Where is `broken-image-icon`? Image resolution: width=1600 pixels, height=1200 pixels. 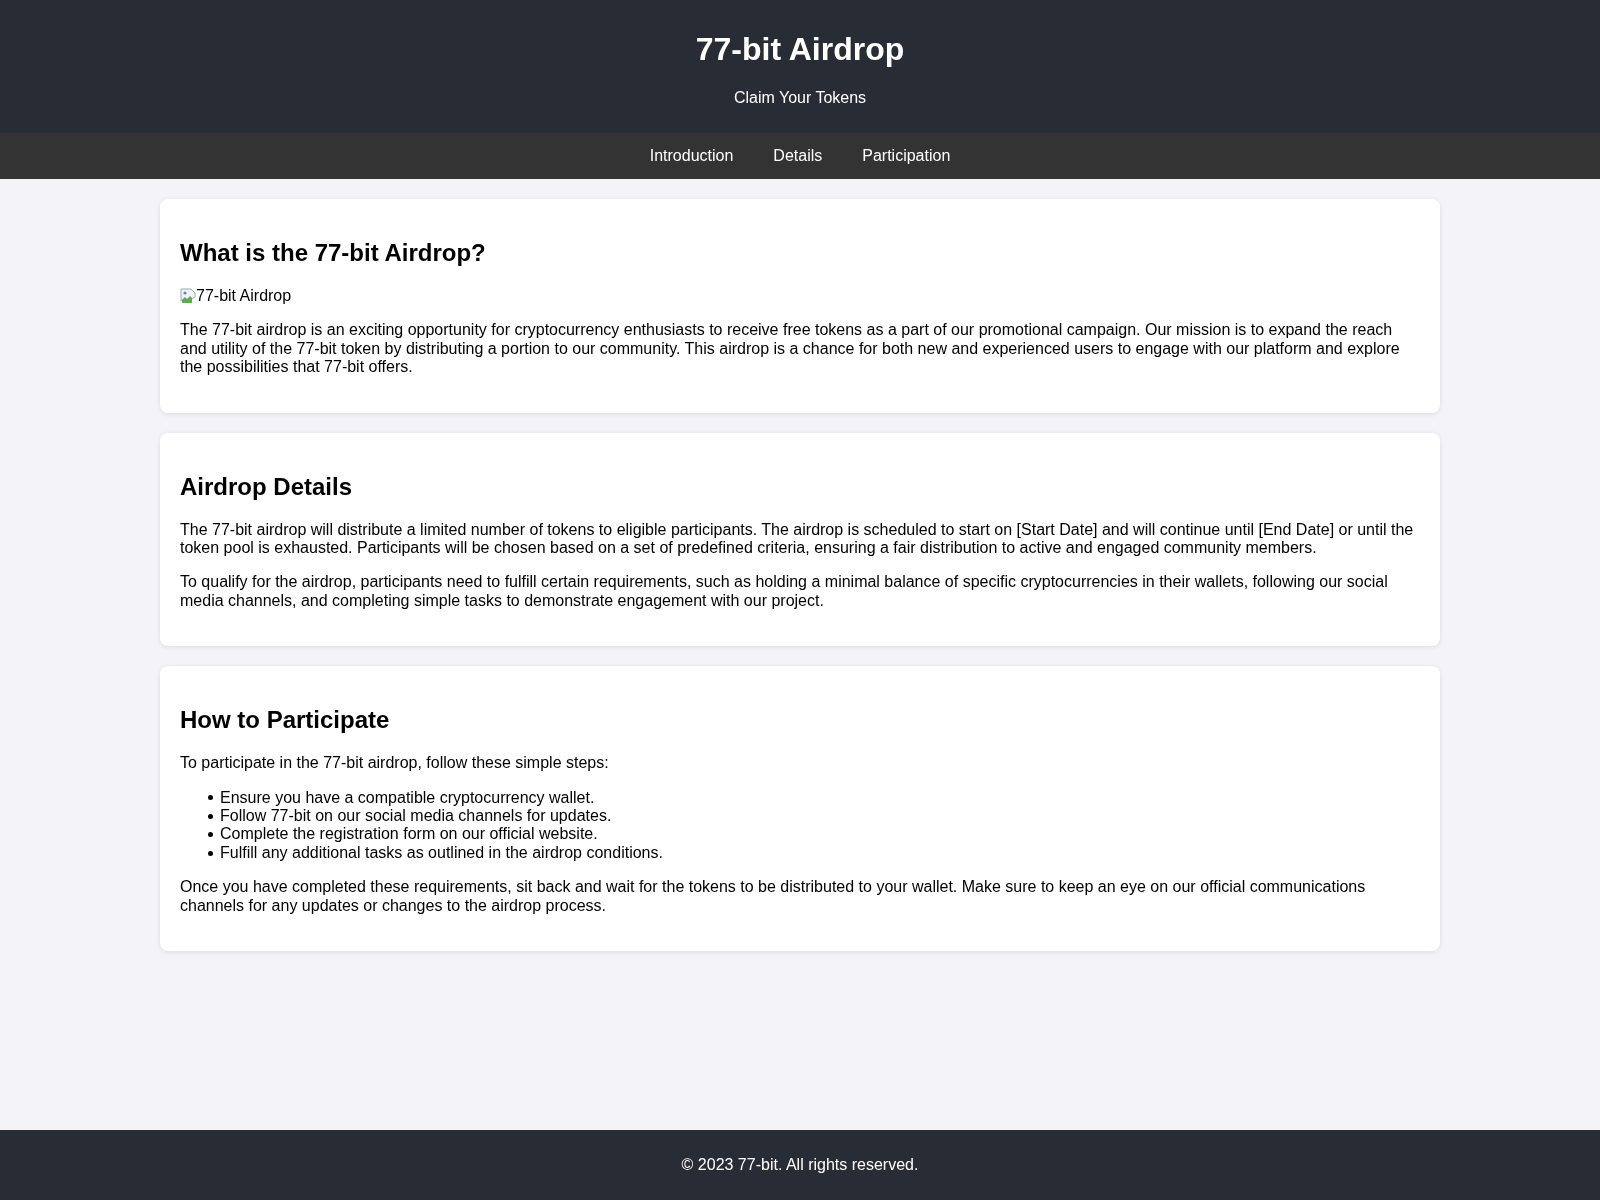 broken-image-icon is located at coordinates (188, 296).